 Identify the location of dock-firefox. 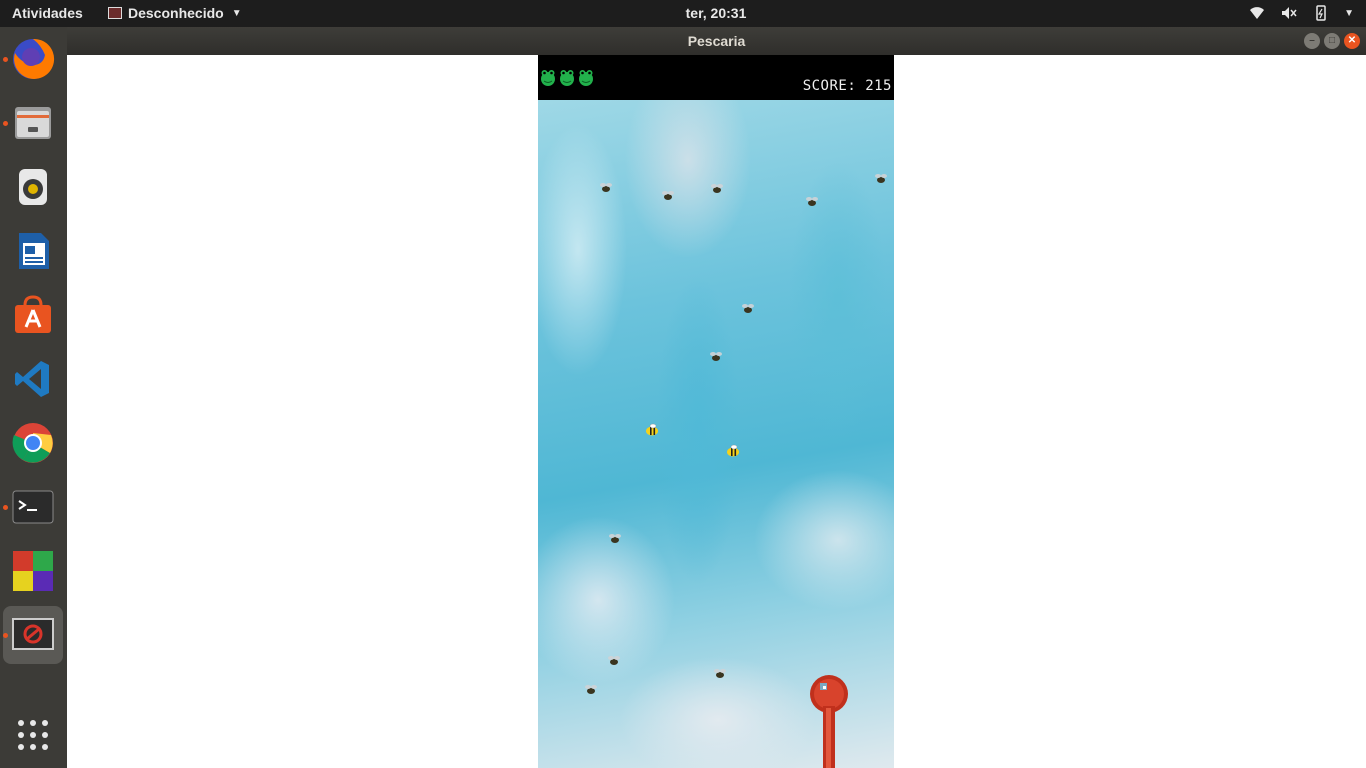
(30, 59).